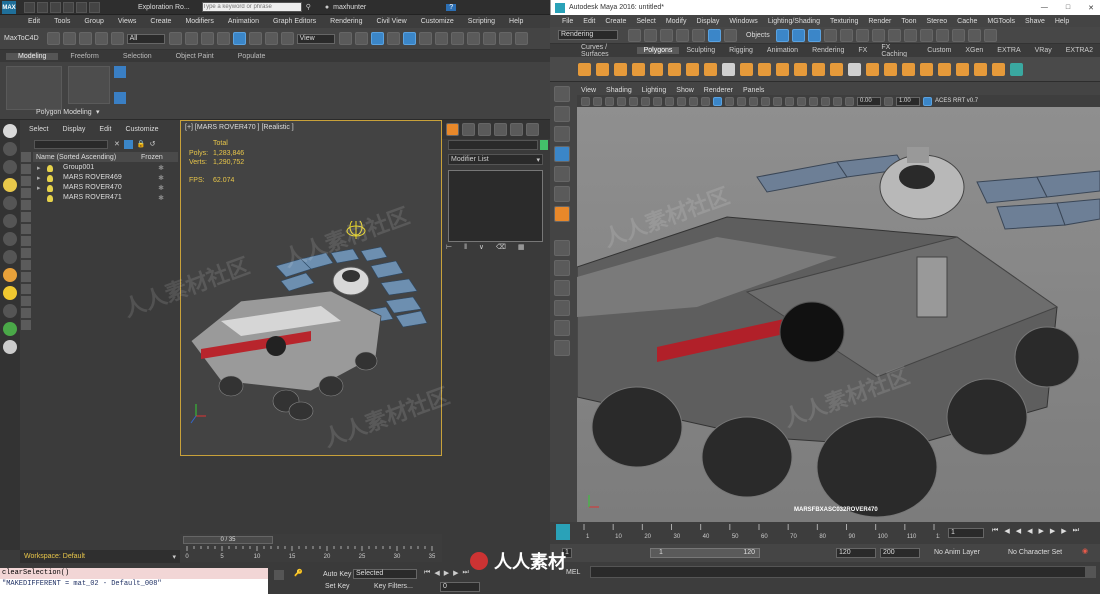 The height and width of the screenshot is (594, 1100). What do you see at coordinates (801, 101) in the screenshot?
I see `isolate-select-icon` at bounding box center [801, 101].